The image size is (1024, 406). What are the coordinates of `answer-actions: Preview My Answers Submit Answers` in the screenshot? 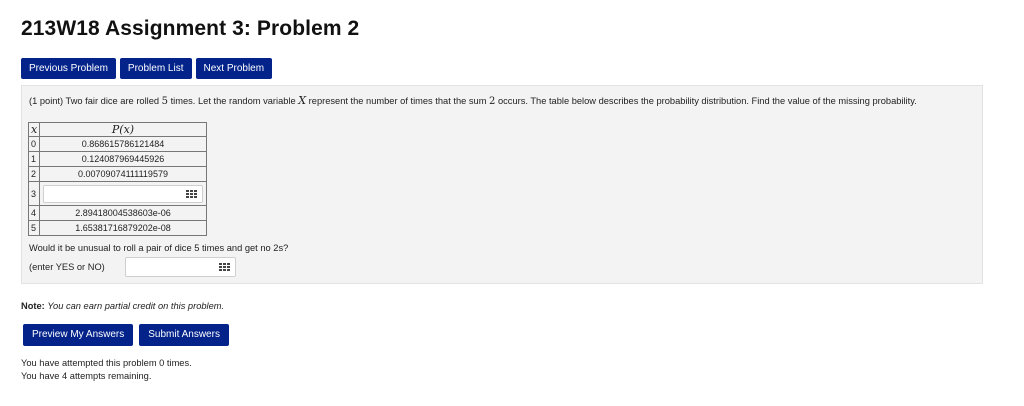 It's located at (126, 335).